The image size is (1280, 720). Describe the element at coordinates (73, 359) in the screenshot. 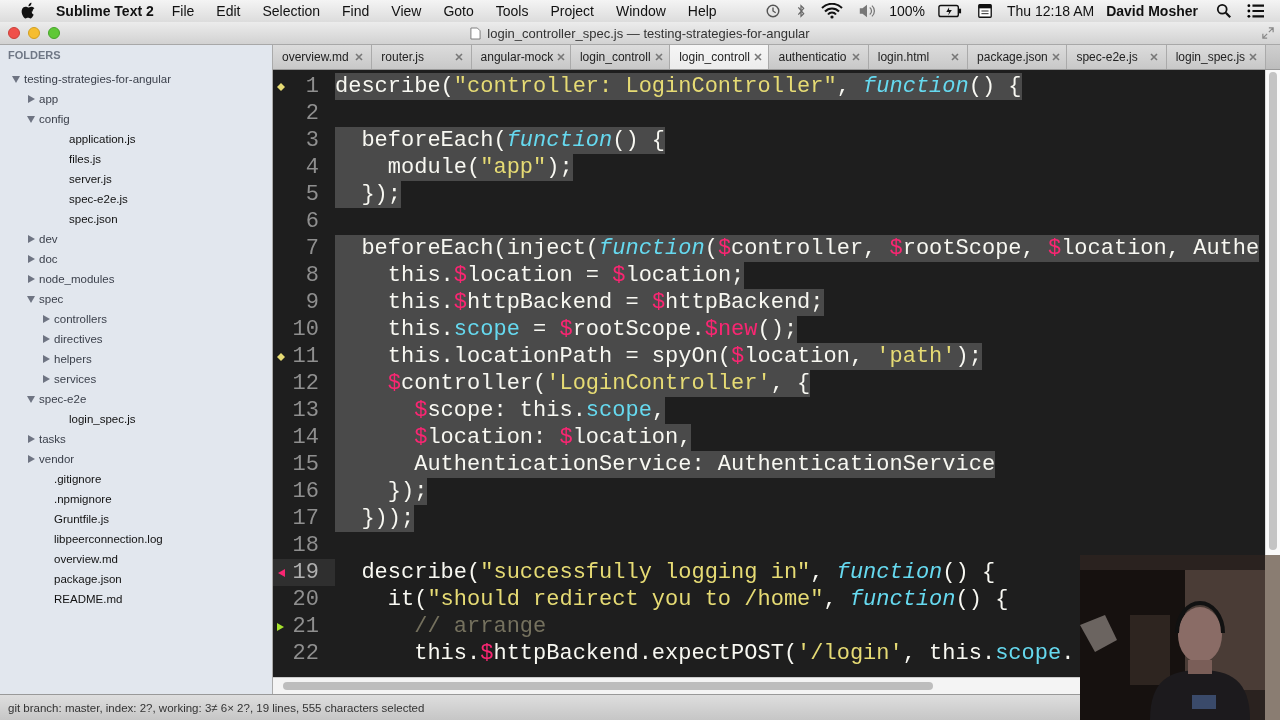

I see `folder-entry: helpers` at that location.